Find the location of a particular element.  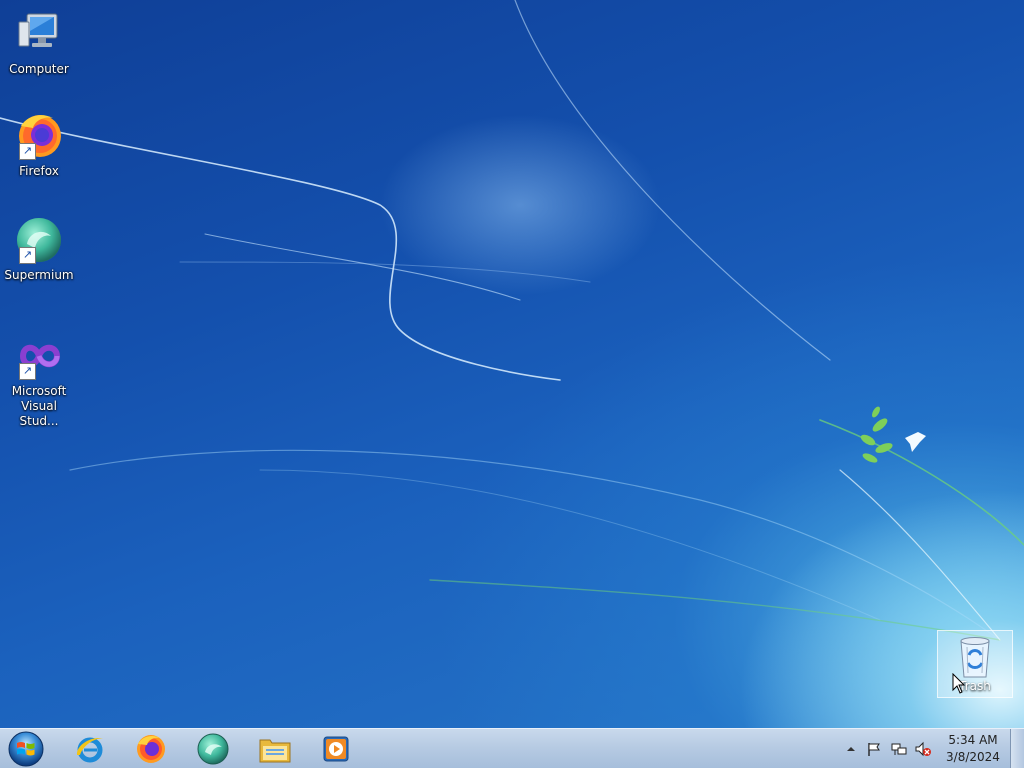

supermium-icon is located at coordinates (213, 749).